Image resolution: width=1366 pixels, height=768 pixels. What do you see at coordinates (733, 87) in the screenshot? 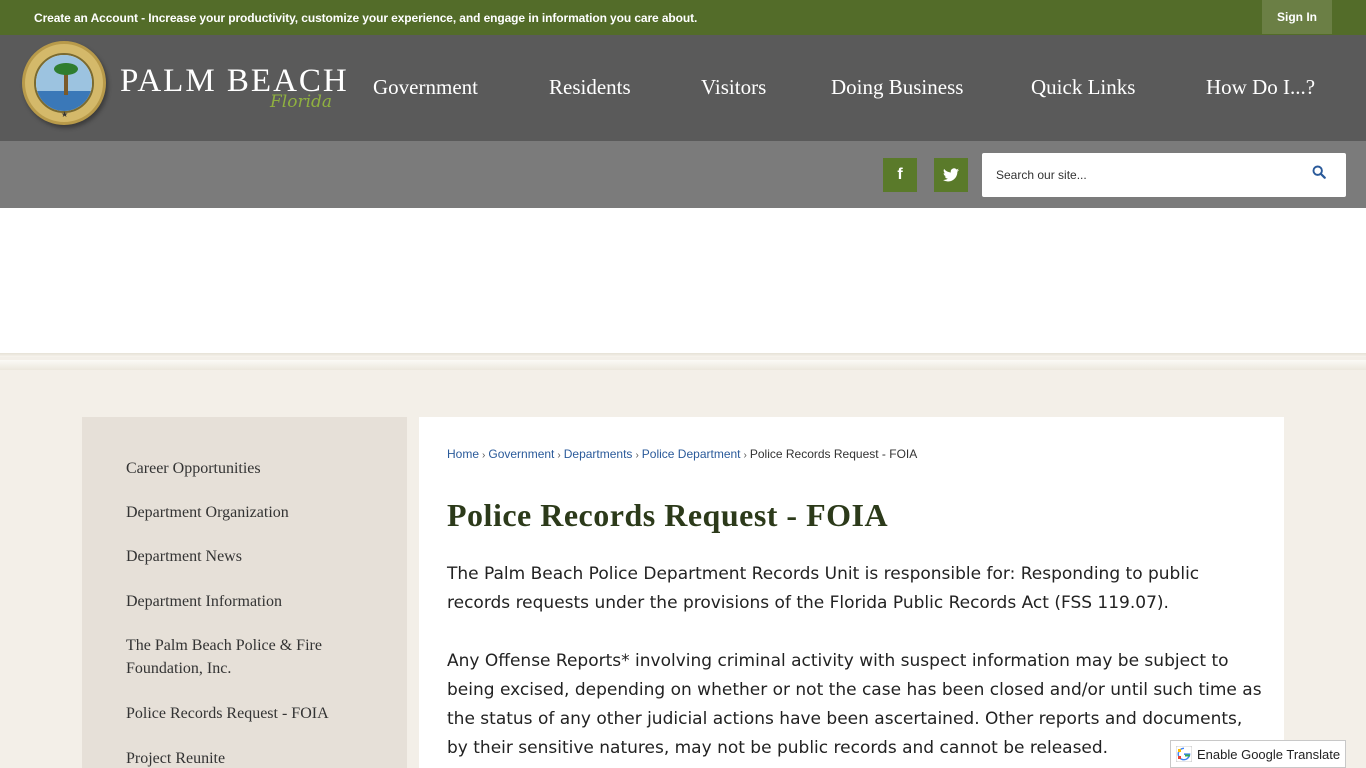
I see `nav-visitors: Visitors` at bounding box center [733, 87].